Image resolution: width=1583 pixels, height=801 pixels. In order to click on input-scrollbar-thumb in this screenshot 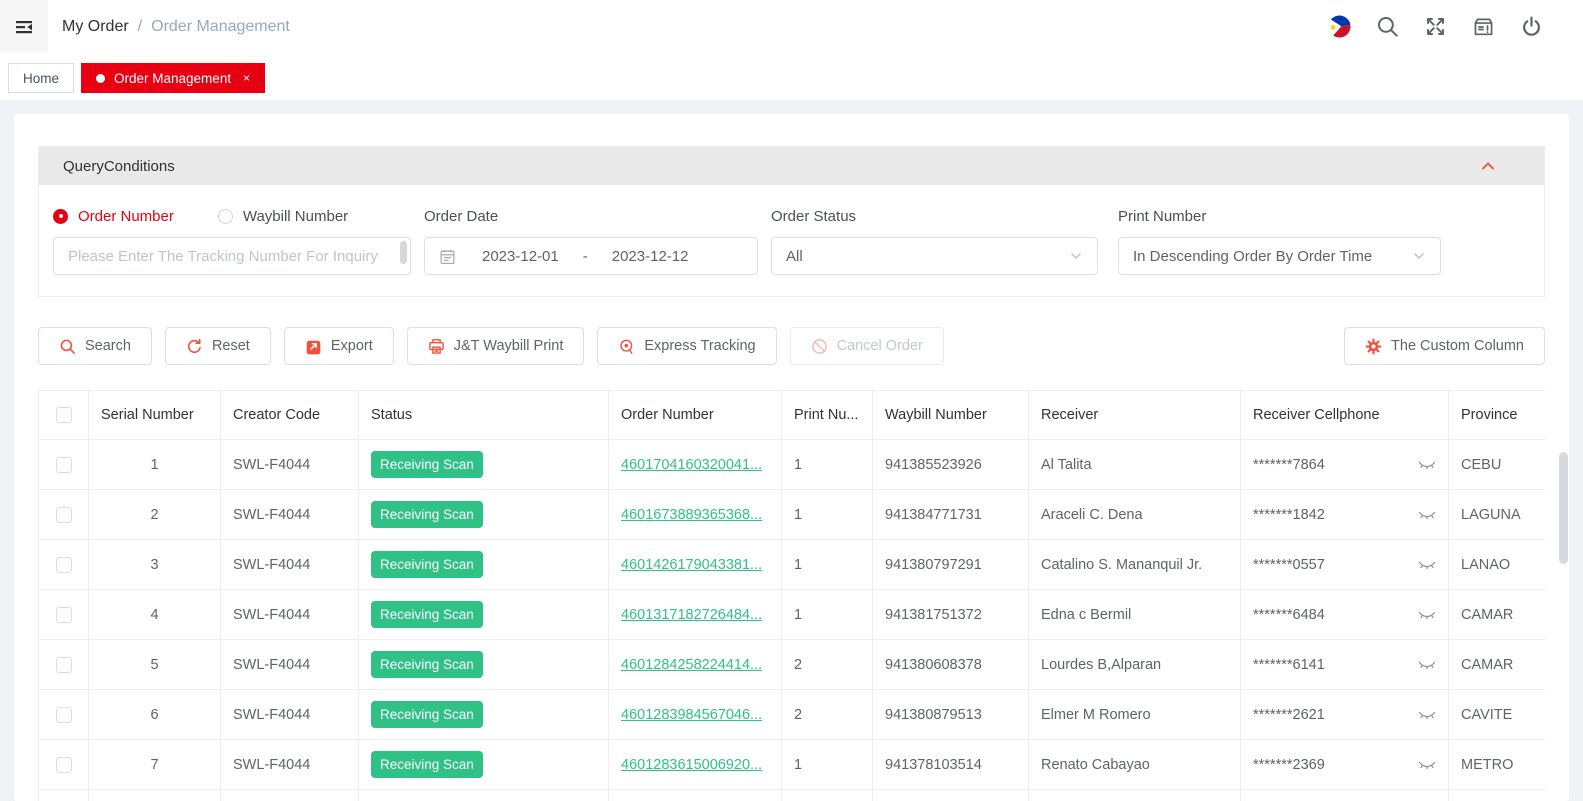, I will do `click(403, 252)`.